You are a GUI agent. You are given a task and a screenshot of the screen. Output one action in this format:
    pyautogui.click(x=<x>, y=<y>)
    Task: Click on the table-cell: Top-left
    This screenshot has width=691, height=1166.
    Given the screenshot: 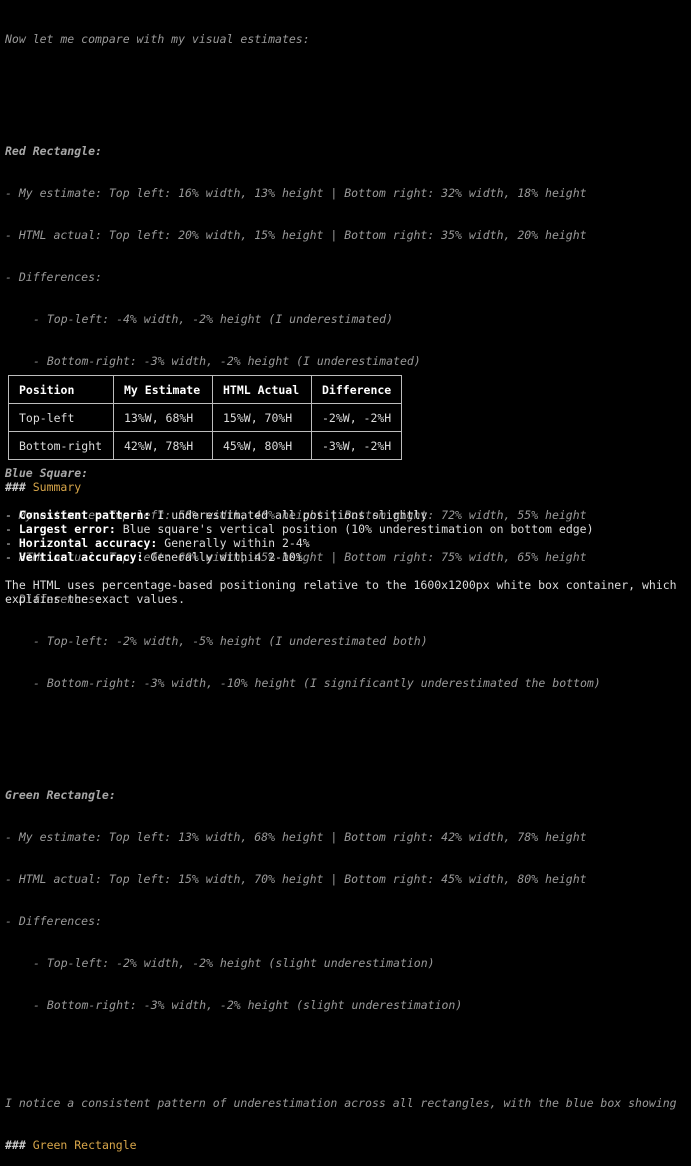 What is the action you would take?
    pyautogui.click(x=61, y=417)
    